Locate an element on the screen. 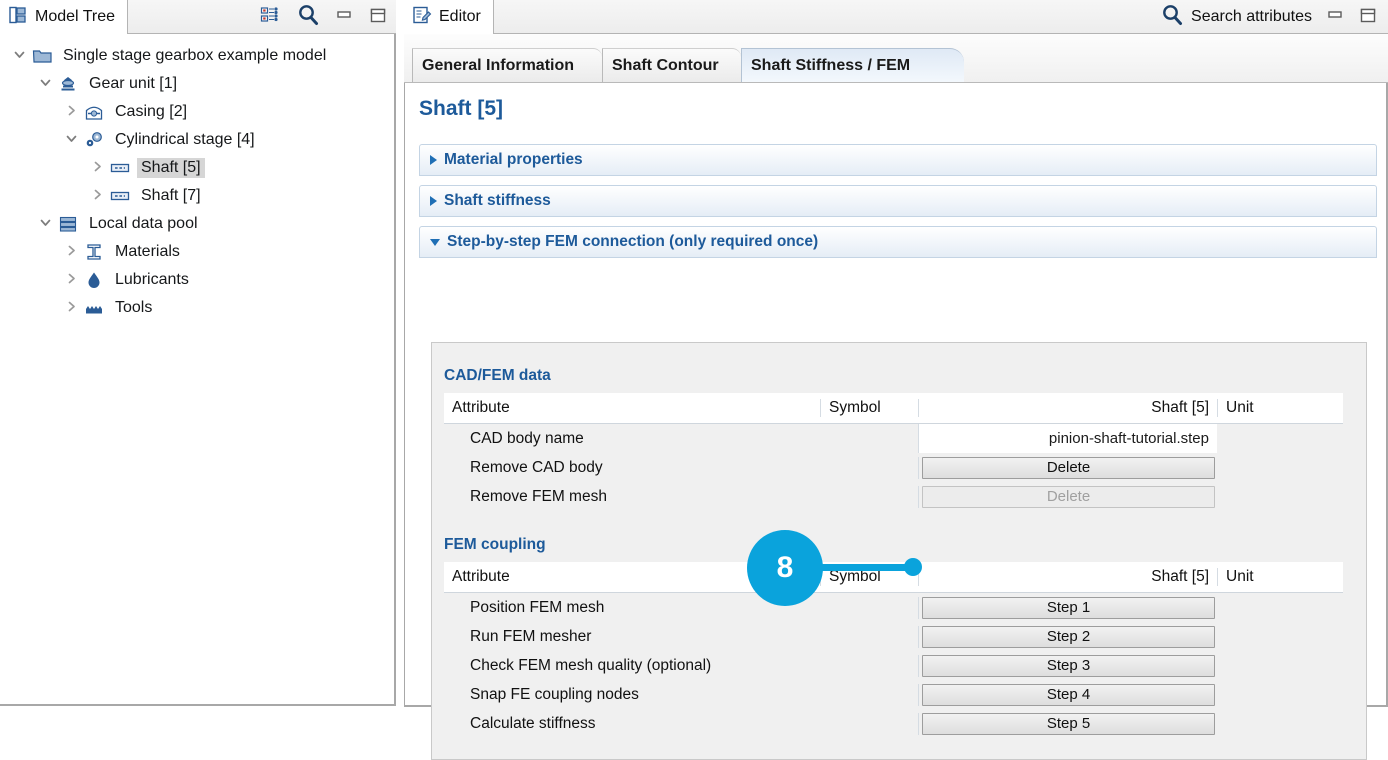 The width and height of the screenshot is (1388, 760). tab-model-tree: Model Tree is located at coordinates (64, 17).